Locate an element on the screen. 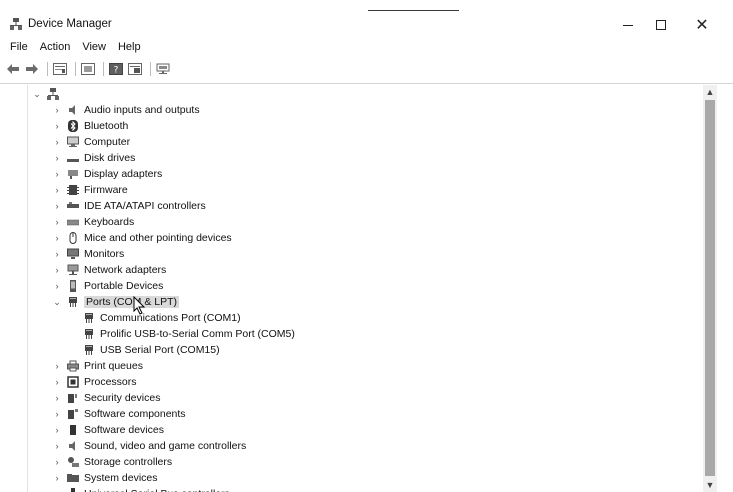 This screenshot has height=492, width=733. display-computer-button is located at coordinates (163, 69).